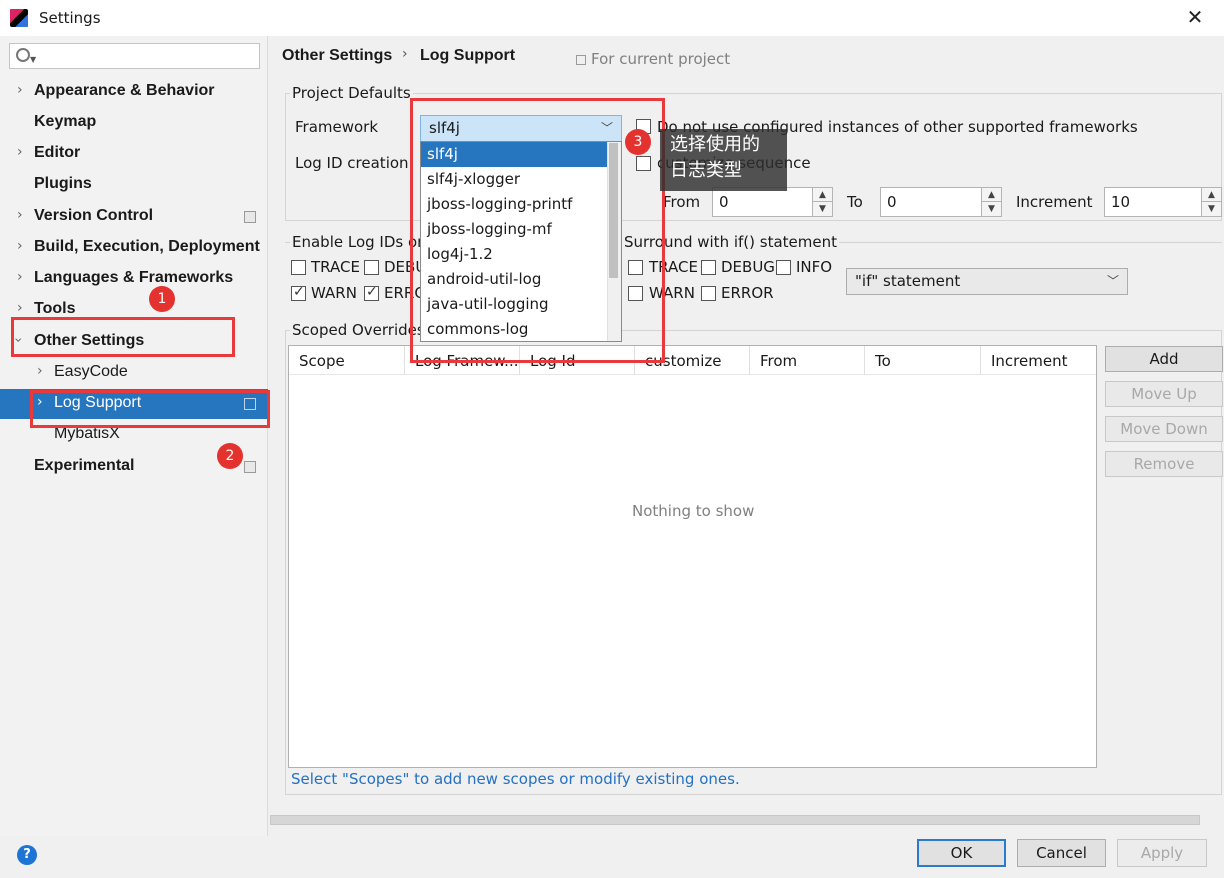 This screenshot has height=878, width=1224. What do you see at coordinates (772, 202) in the screenshot?
I see `from-spinner: 0 ▲ ▼` at bounding box center [772, 202].